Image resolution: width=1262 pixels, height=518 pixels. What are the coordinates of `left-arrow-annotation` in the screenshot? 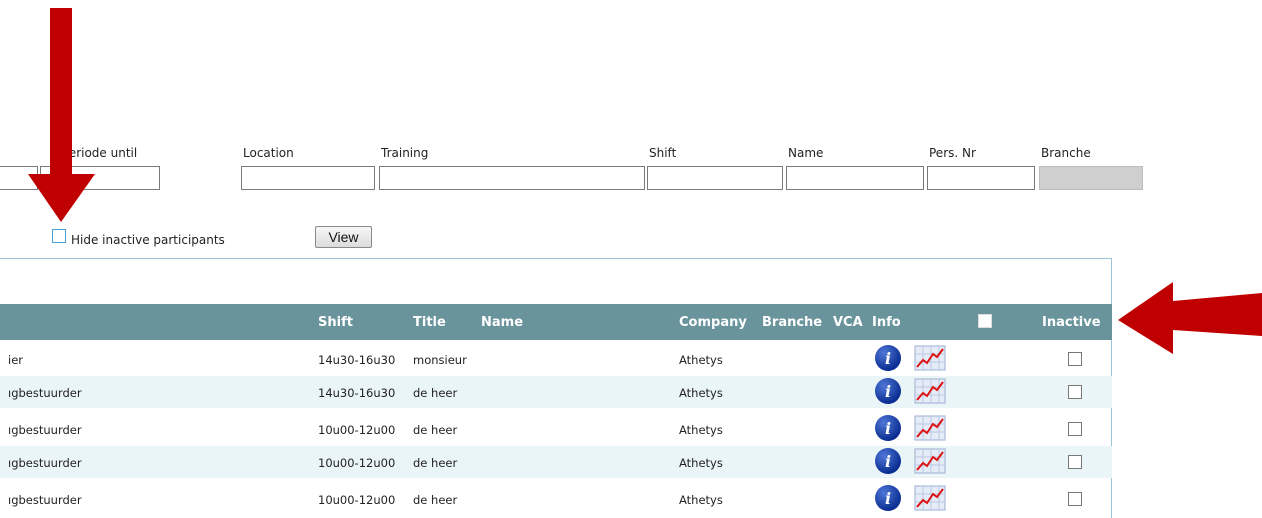 It's located at (1190, 318).